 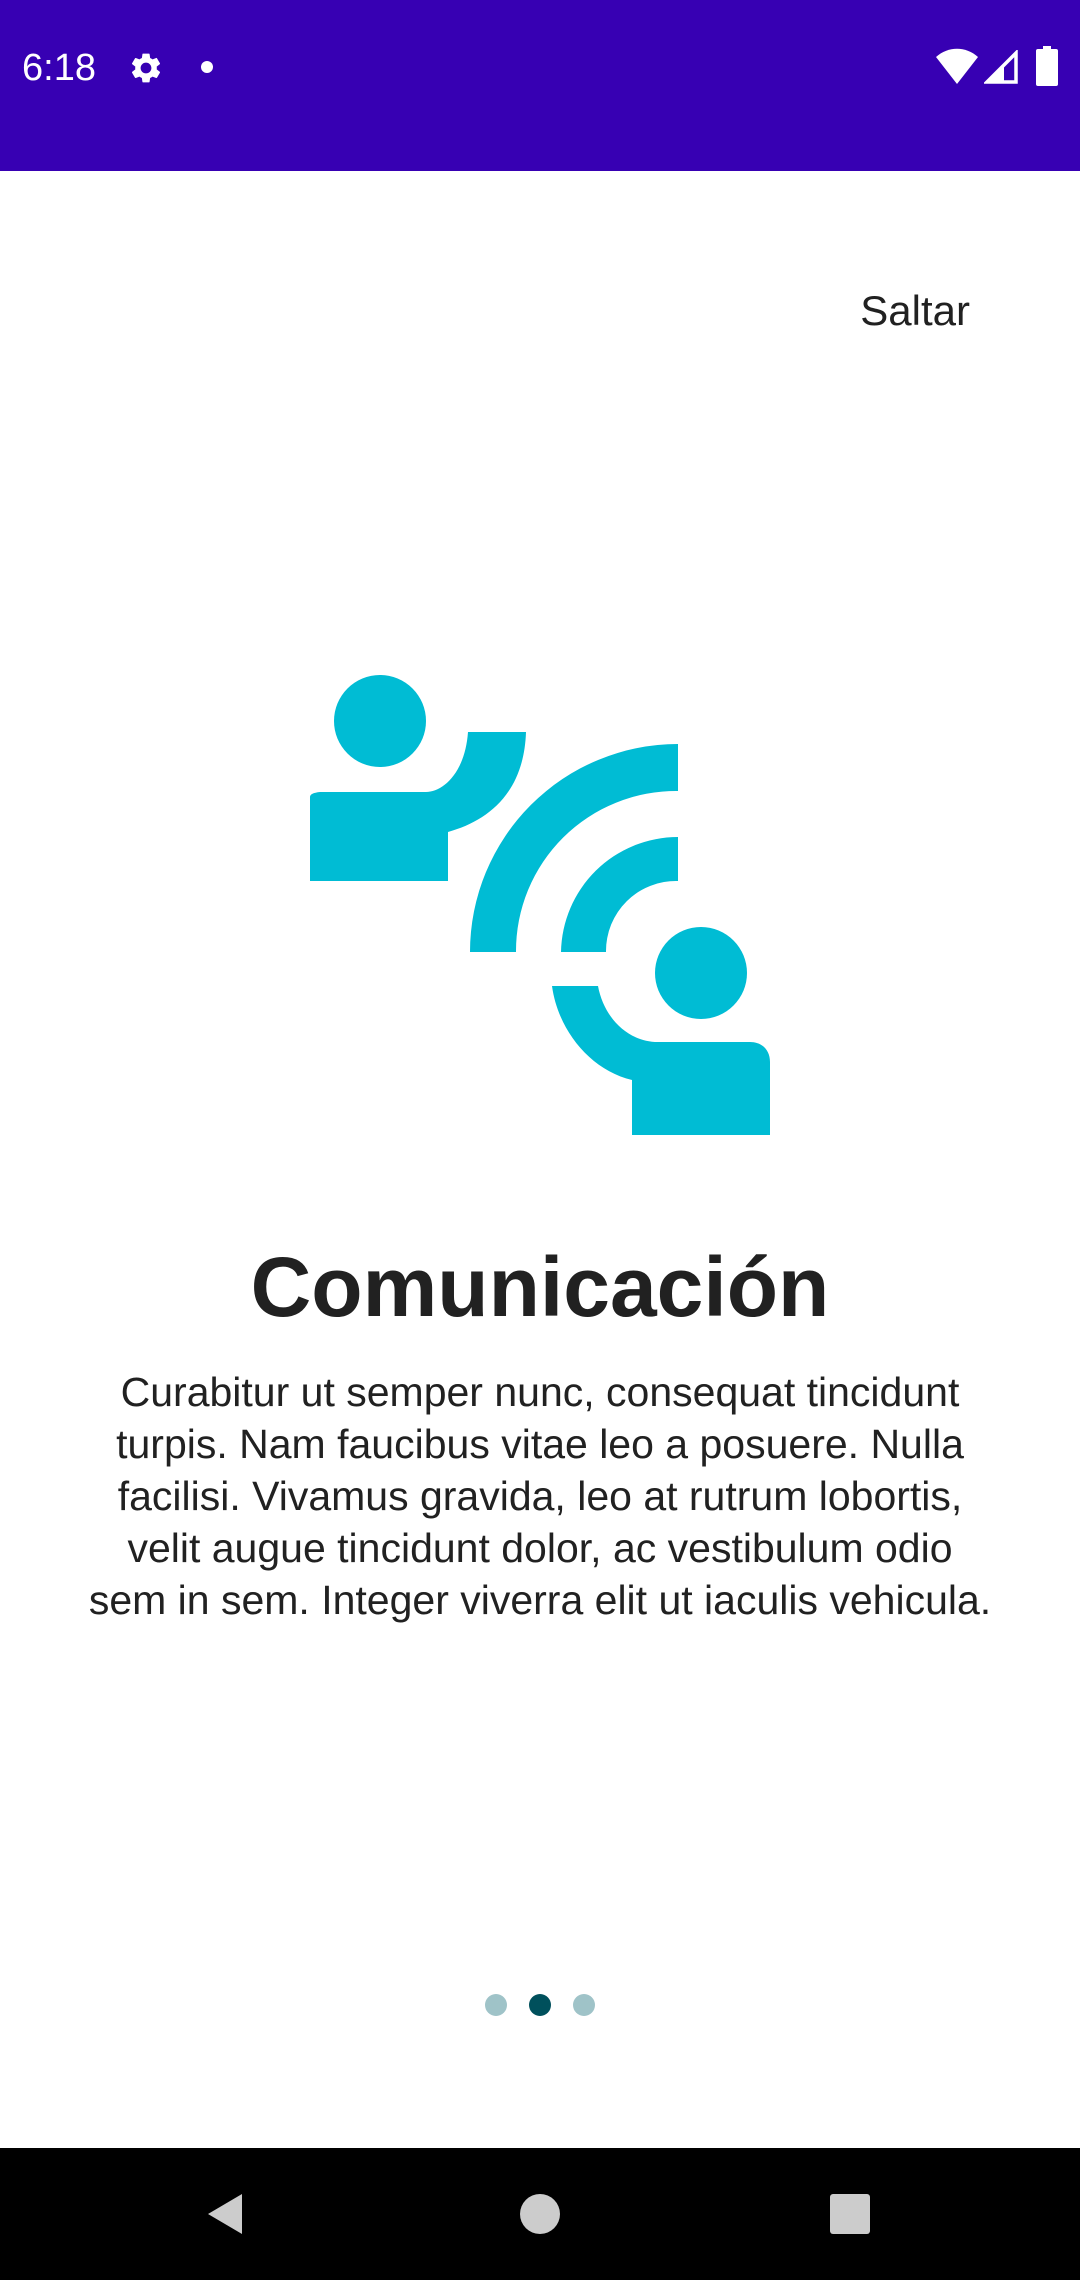 I want to click on status-bar: 6:18, so click(x=540, y=85).